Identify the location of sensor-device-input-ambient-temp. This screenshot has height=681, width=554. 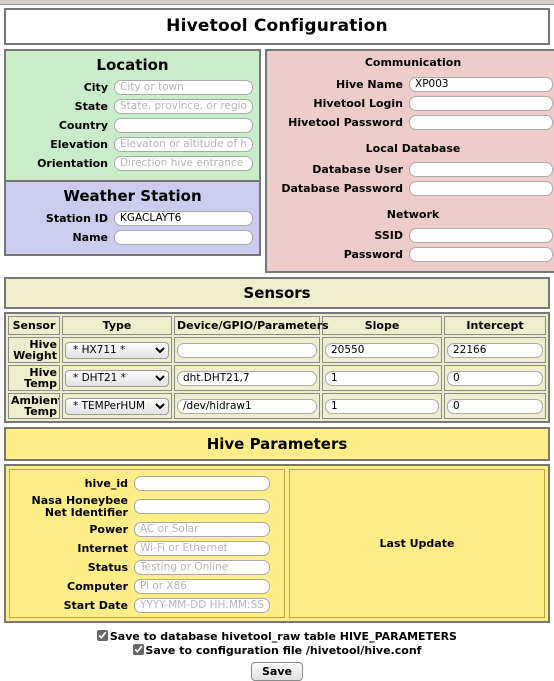
(247, 406).